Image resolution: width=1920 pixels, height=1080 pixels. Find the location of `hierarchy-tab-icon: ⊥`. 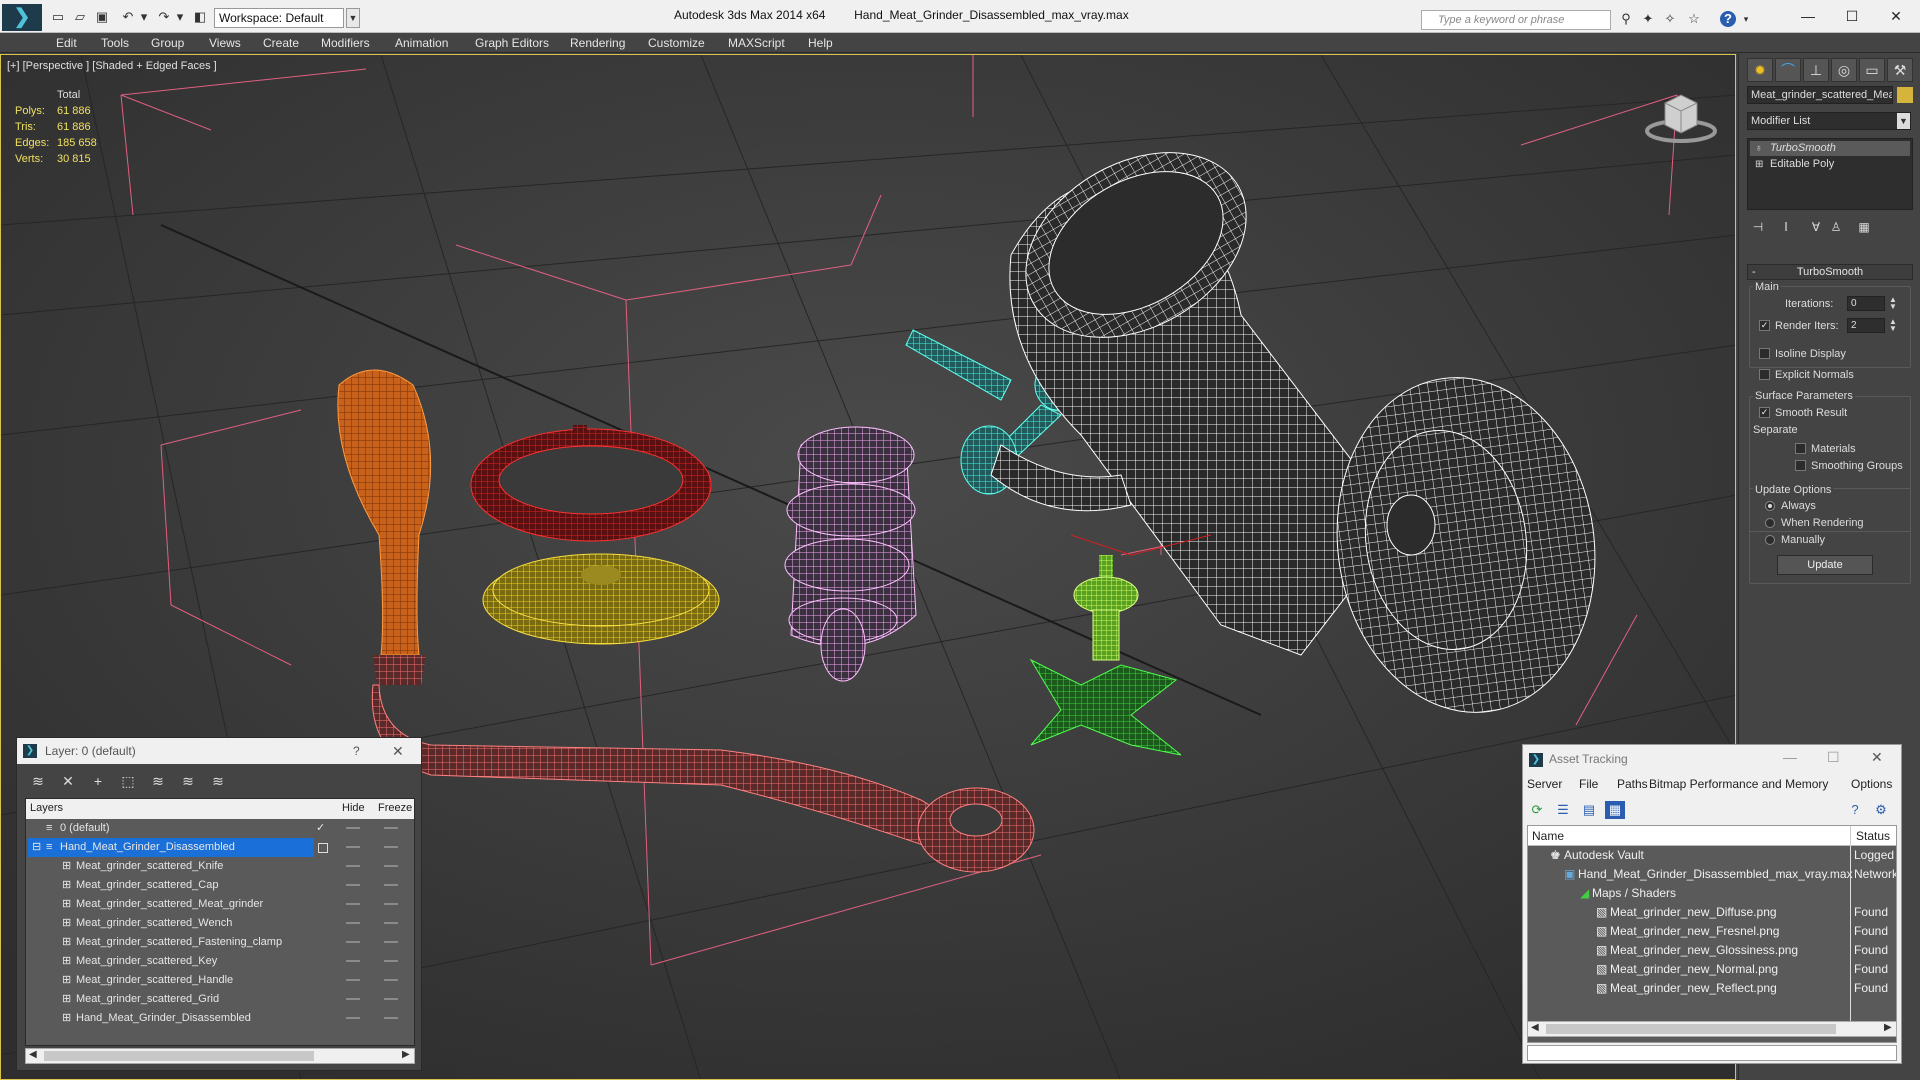

hierarchy-tab-icon: ⊥ is located at coordinates (1816, 70).